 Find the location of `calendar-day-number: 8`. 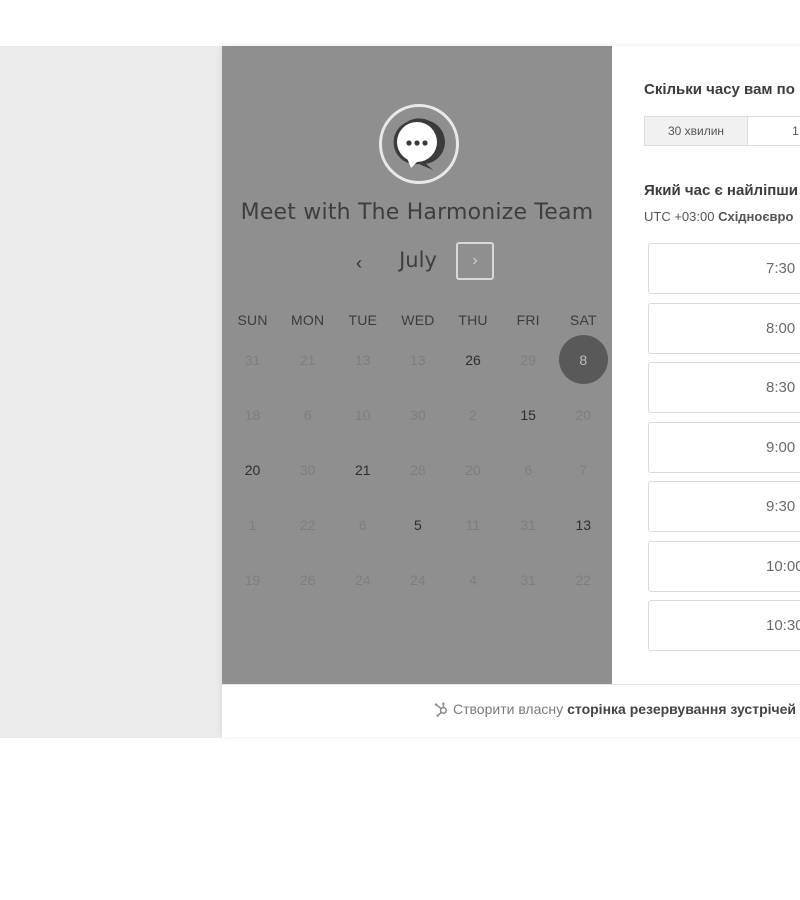

calendar-day-number: 8 is located at coordinates (583, 359).